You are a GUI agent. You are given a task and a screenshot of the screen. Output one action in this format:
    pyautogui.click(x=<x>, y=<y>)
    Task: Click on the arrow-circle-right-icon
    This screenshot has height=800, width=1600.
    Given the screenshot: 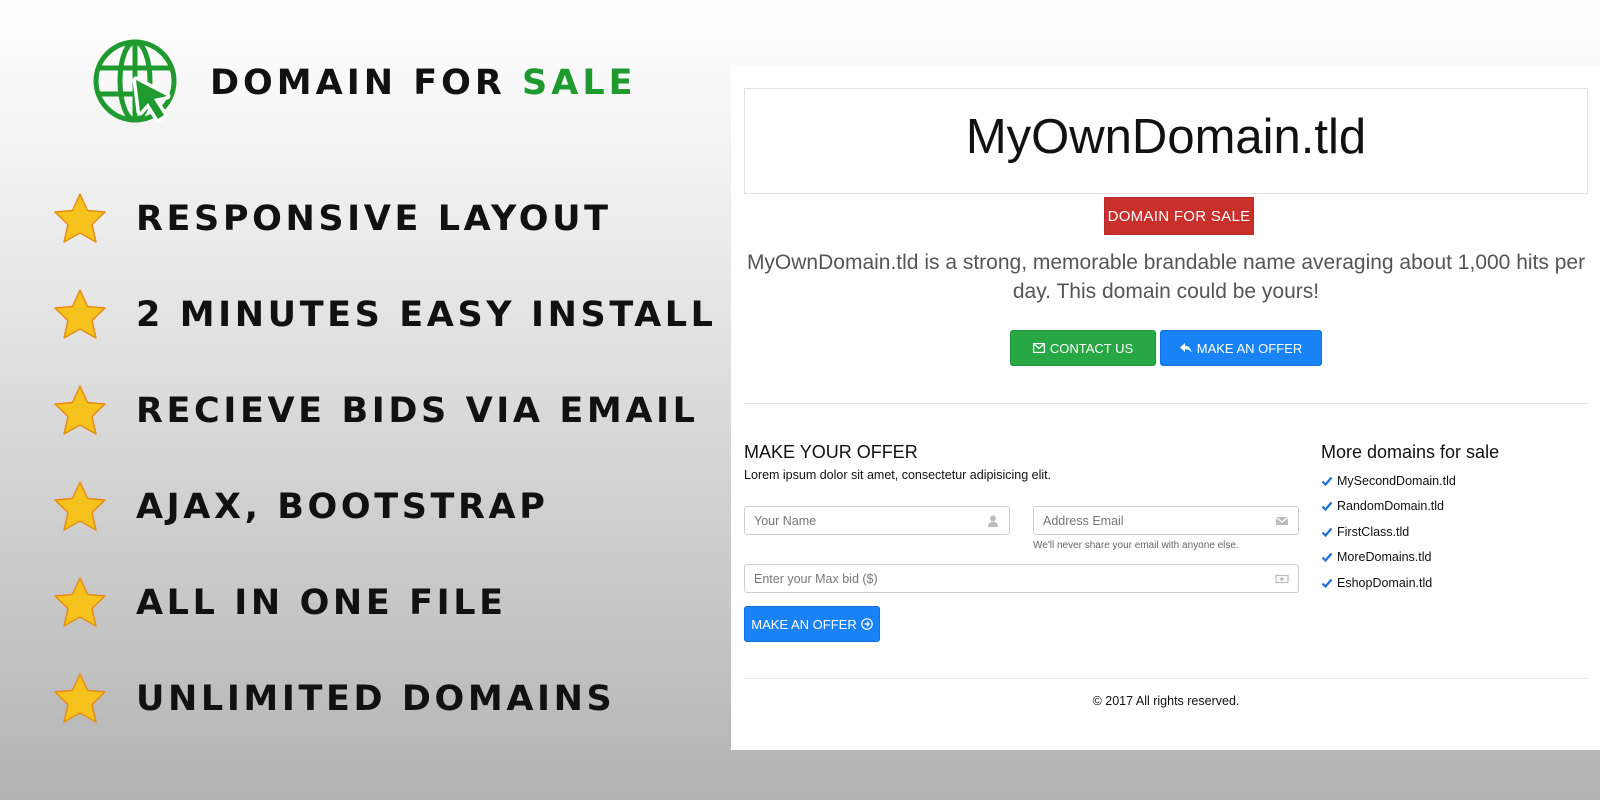 What is the action you would take?
    pyautogui.click(x=866, y=624)
    